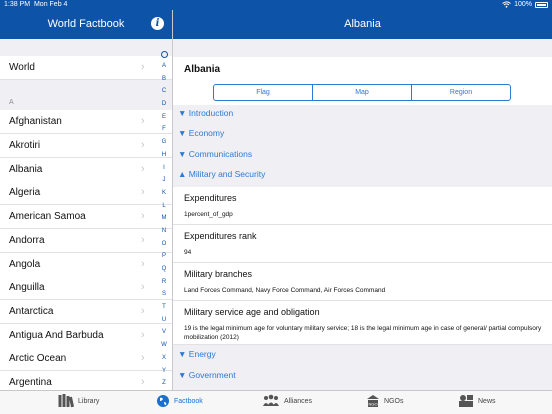  Describe the element at coordinates (164, 104) in the screenshot. I see `index-letter: D` at that location.